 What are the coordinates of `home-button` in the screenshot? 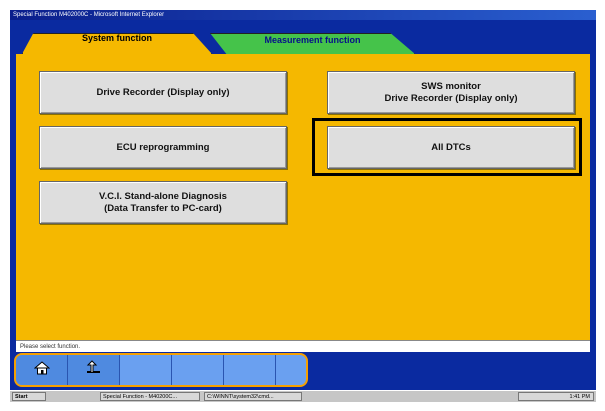 It's located at (42, 370).